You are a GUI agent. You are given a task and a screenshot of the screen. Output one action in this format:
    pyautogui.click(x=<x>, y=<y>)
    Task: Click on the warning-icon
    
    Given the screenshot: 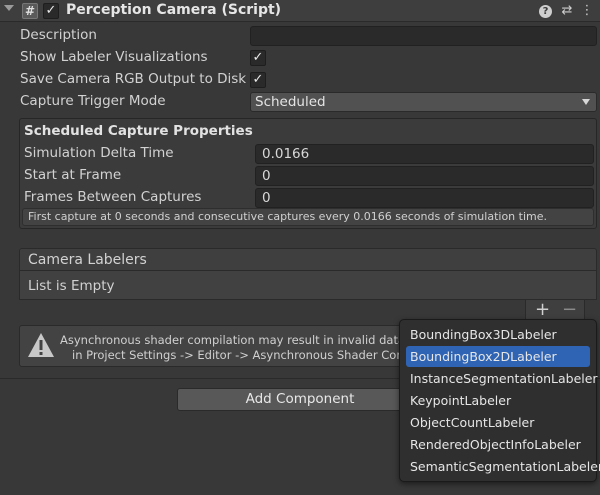 What is the action you would take?
    pyautogui.click(x=41, y=345)
    